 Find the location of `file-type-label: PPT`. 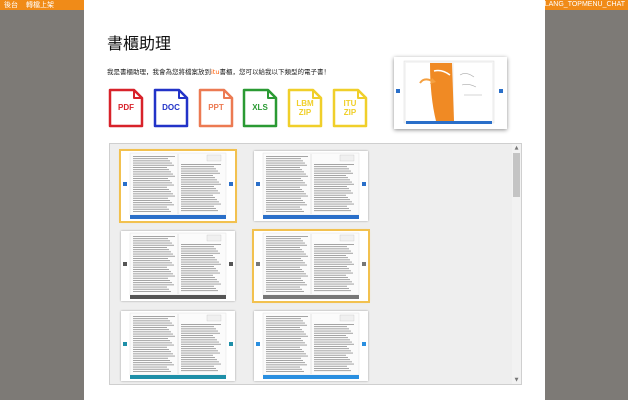

file-type-label: PPT is located at coordinates (216, 107).